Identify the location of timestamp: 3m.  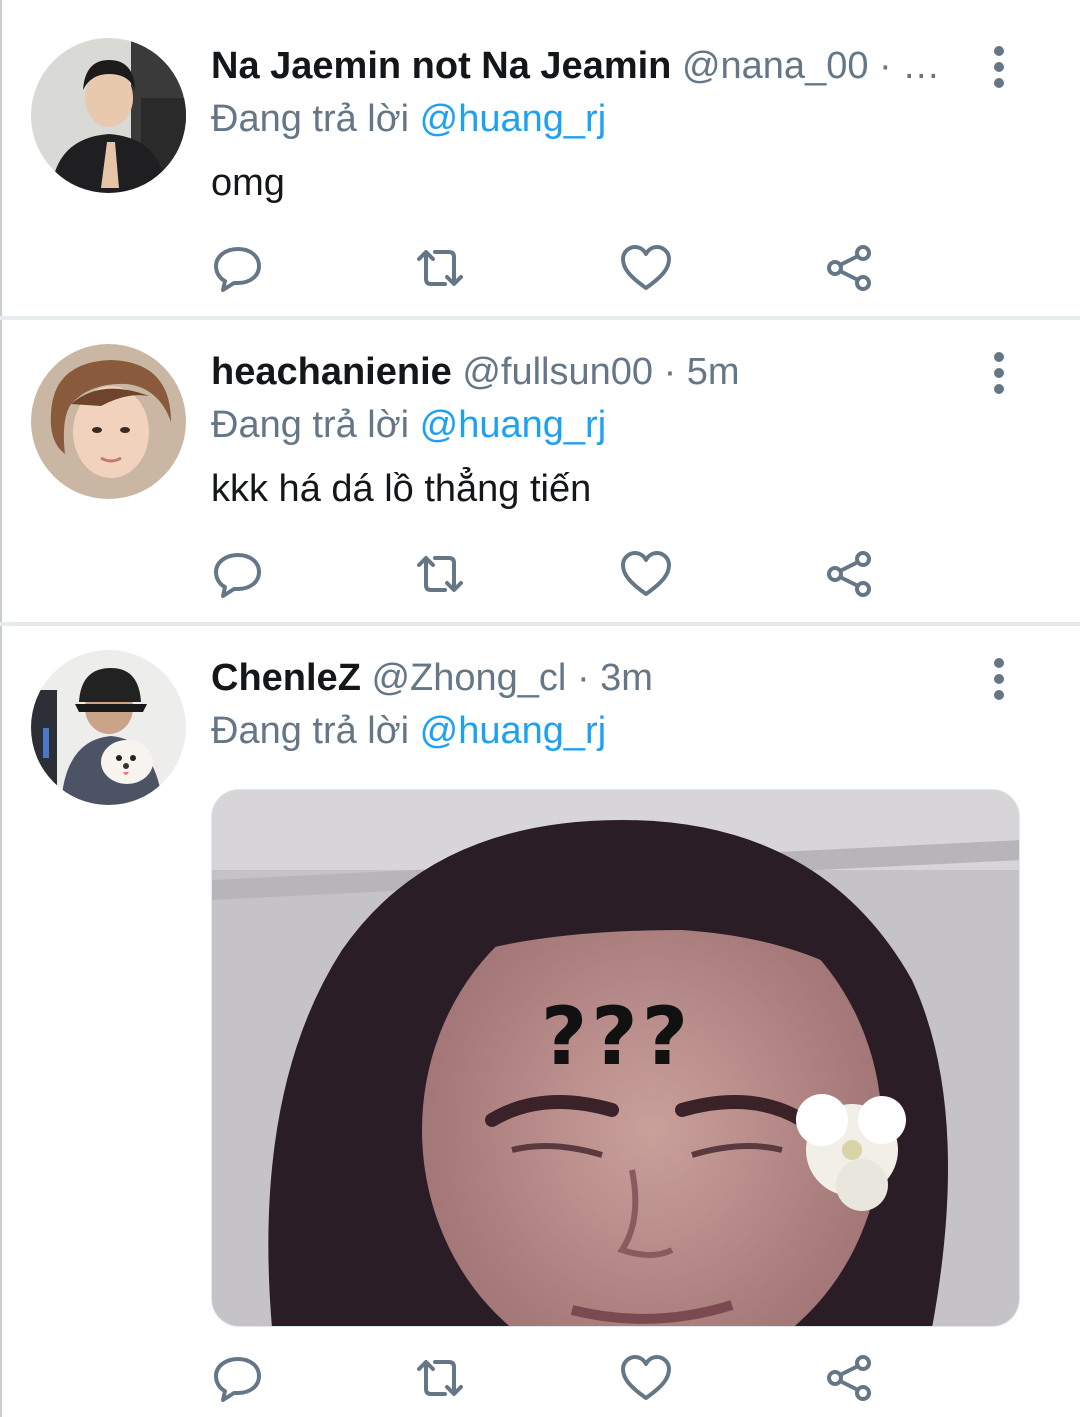
(626, 678).